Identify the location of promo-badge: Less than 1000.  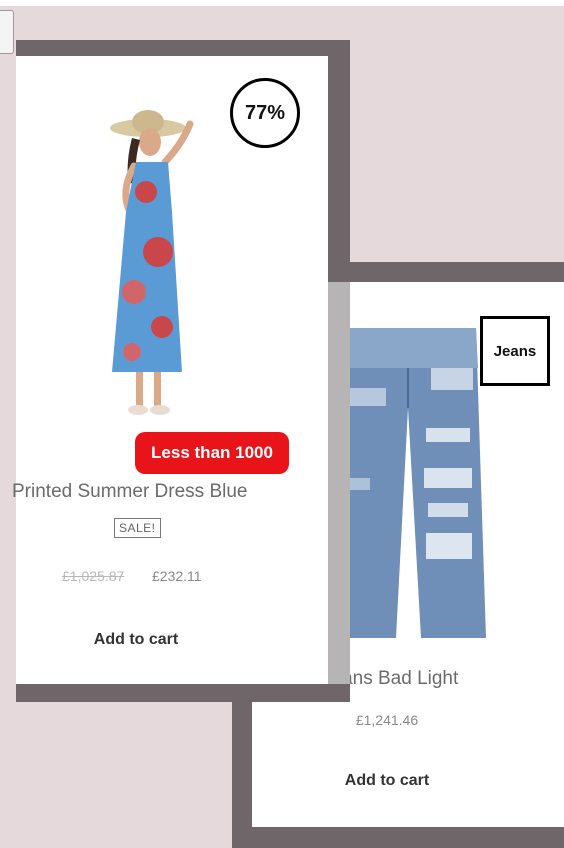
(212, 453).